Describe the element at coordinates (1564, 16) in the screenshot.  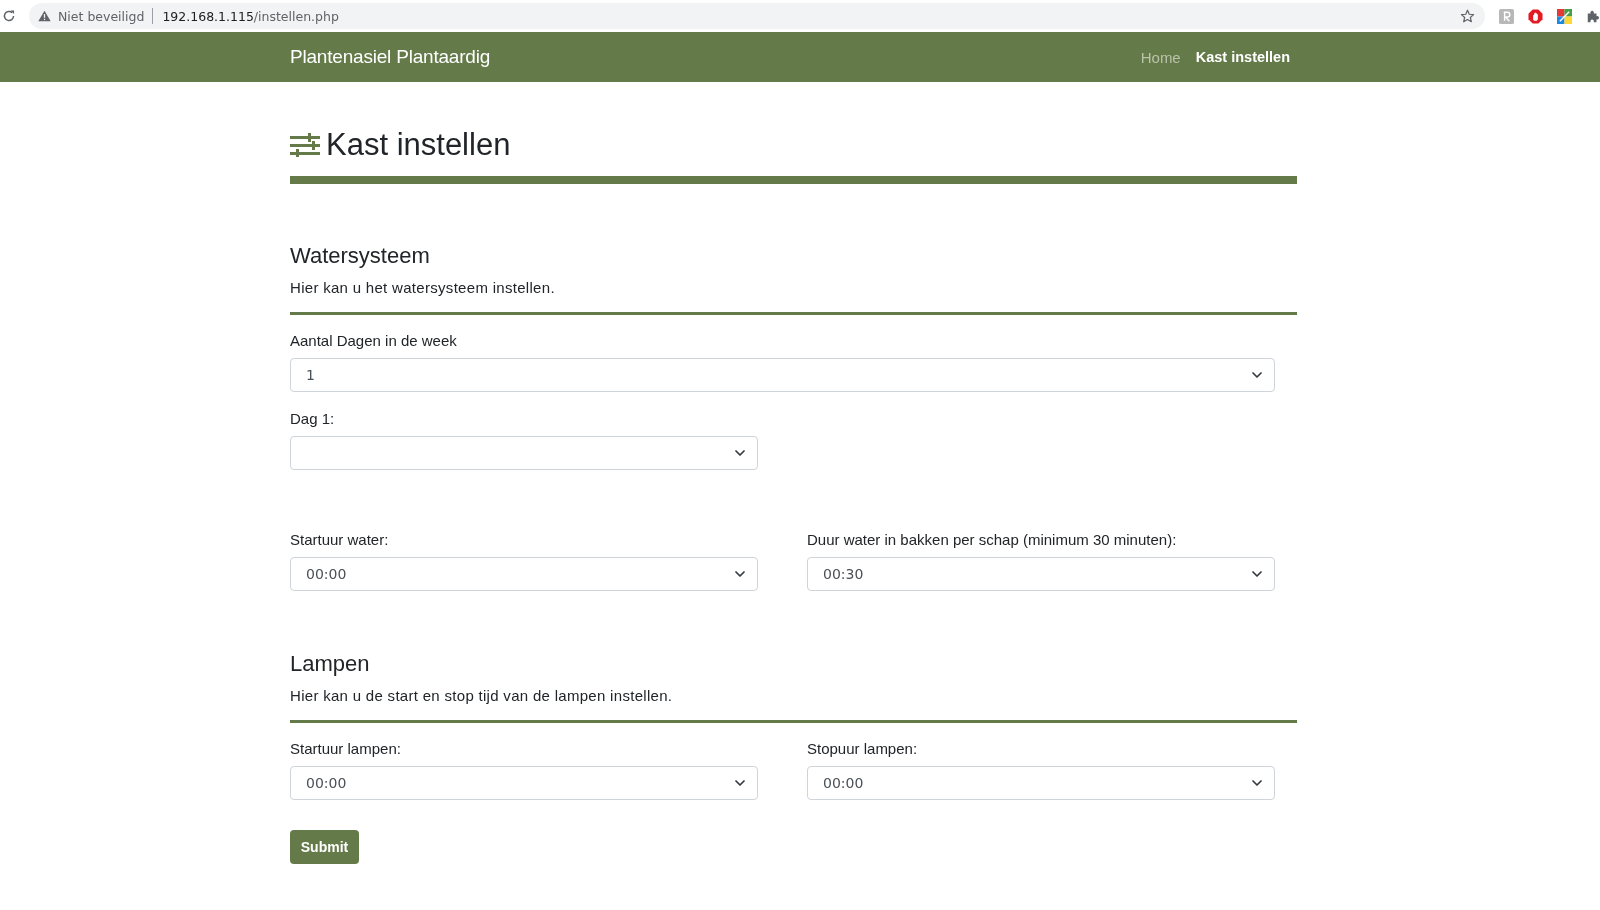
I see `color-tiles-icon` at that location.